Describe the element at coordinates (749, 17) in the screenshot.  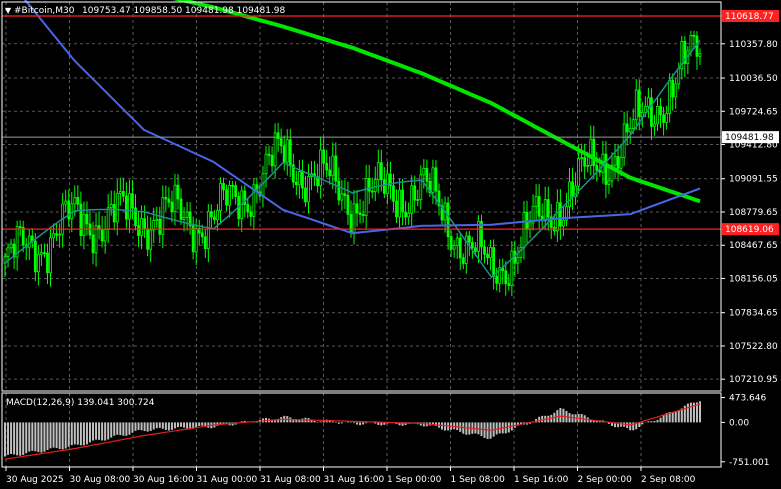
I see `level-price-label: 110618.77` at that location.